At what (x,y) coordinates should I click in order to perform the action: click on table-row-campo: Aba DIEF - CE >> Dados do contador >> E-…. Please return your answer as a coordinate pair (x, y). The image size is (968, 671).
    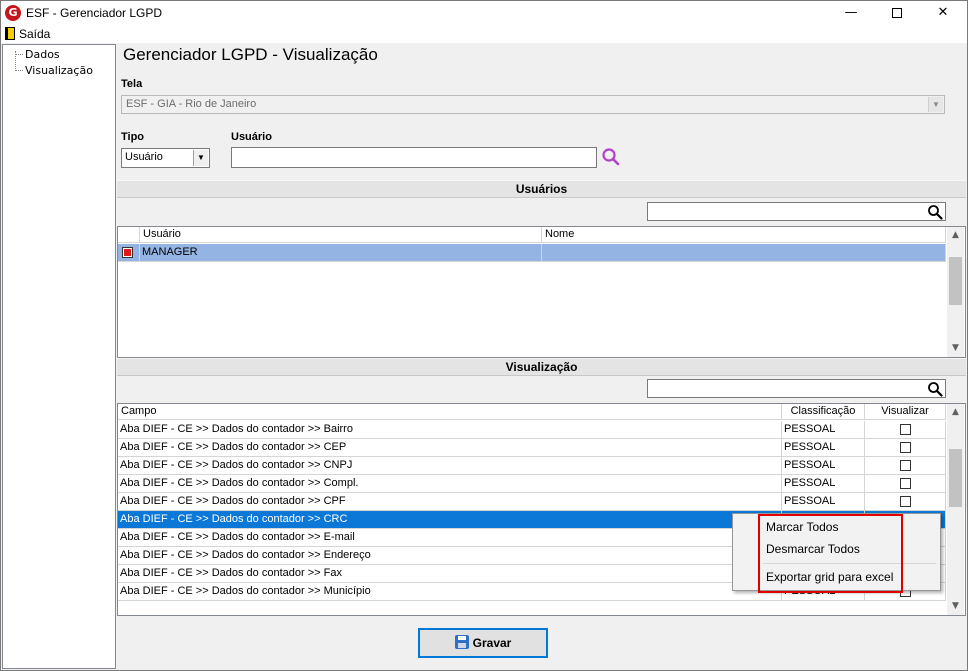
    Looking at the image, I should click on (450, 538).